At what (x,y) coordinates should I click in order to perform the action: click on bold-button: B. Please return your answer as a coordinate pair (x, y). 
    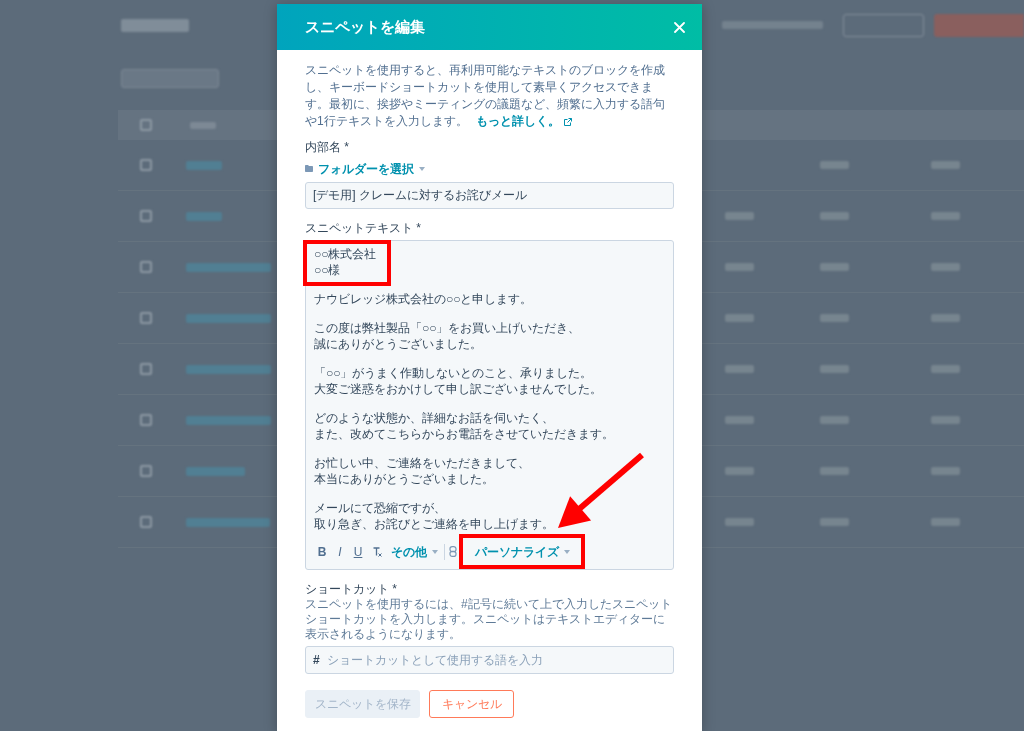
    Looking at the image, I should click on (322, 551).